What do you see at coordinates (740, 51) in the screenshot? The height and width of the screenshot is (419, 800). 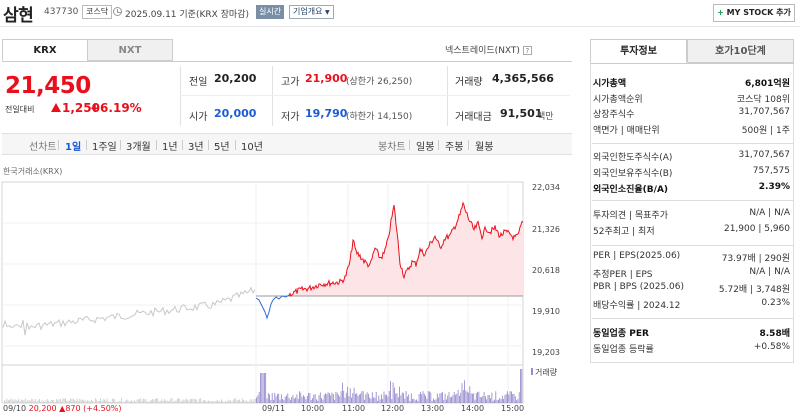 I see `tab-orderbook: 호가10단계` at bounding box center [740, 51].